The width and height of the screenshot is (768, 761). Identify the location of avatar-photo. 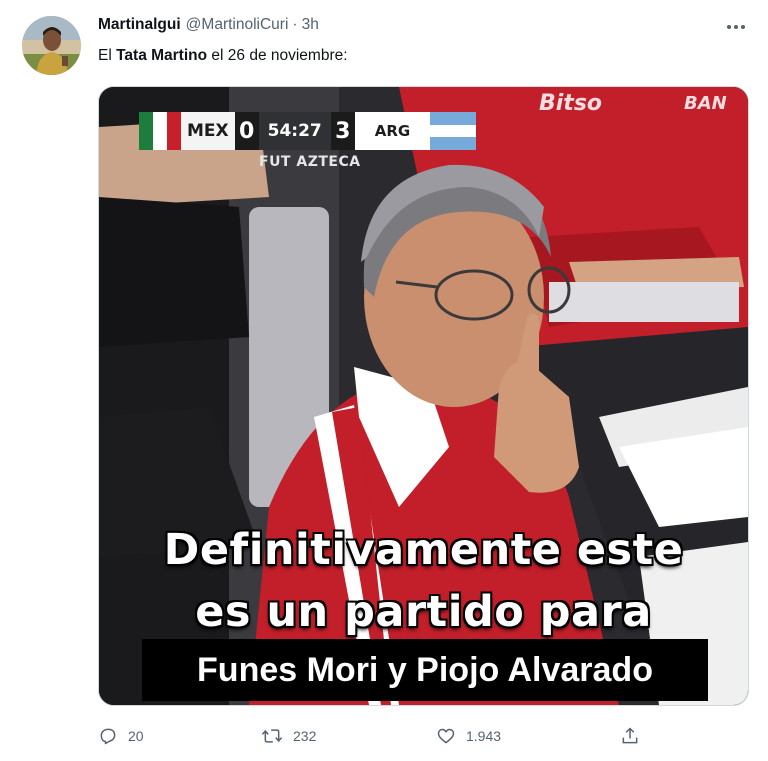
(51, 45).